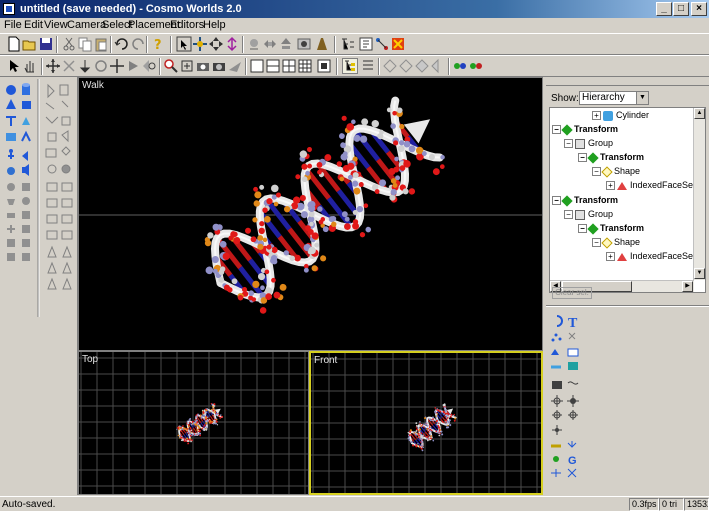 This screenshot has height=511, width=709. Describe the element at coordinates (426, 423) in the screenshot. I see `viewport-front: Front` at that location.